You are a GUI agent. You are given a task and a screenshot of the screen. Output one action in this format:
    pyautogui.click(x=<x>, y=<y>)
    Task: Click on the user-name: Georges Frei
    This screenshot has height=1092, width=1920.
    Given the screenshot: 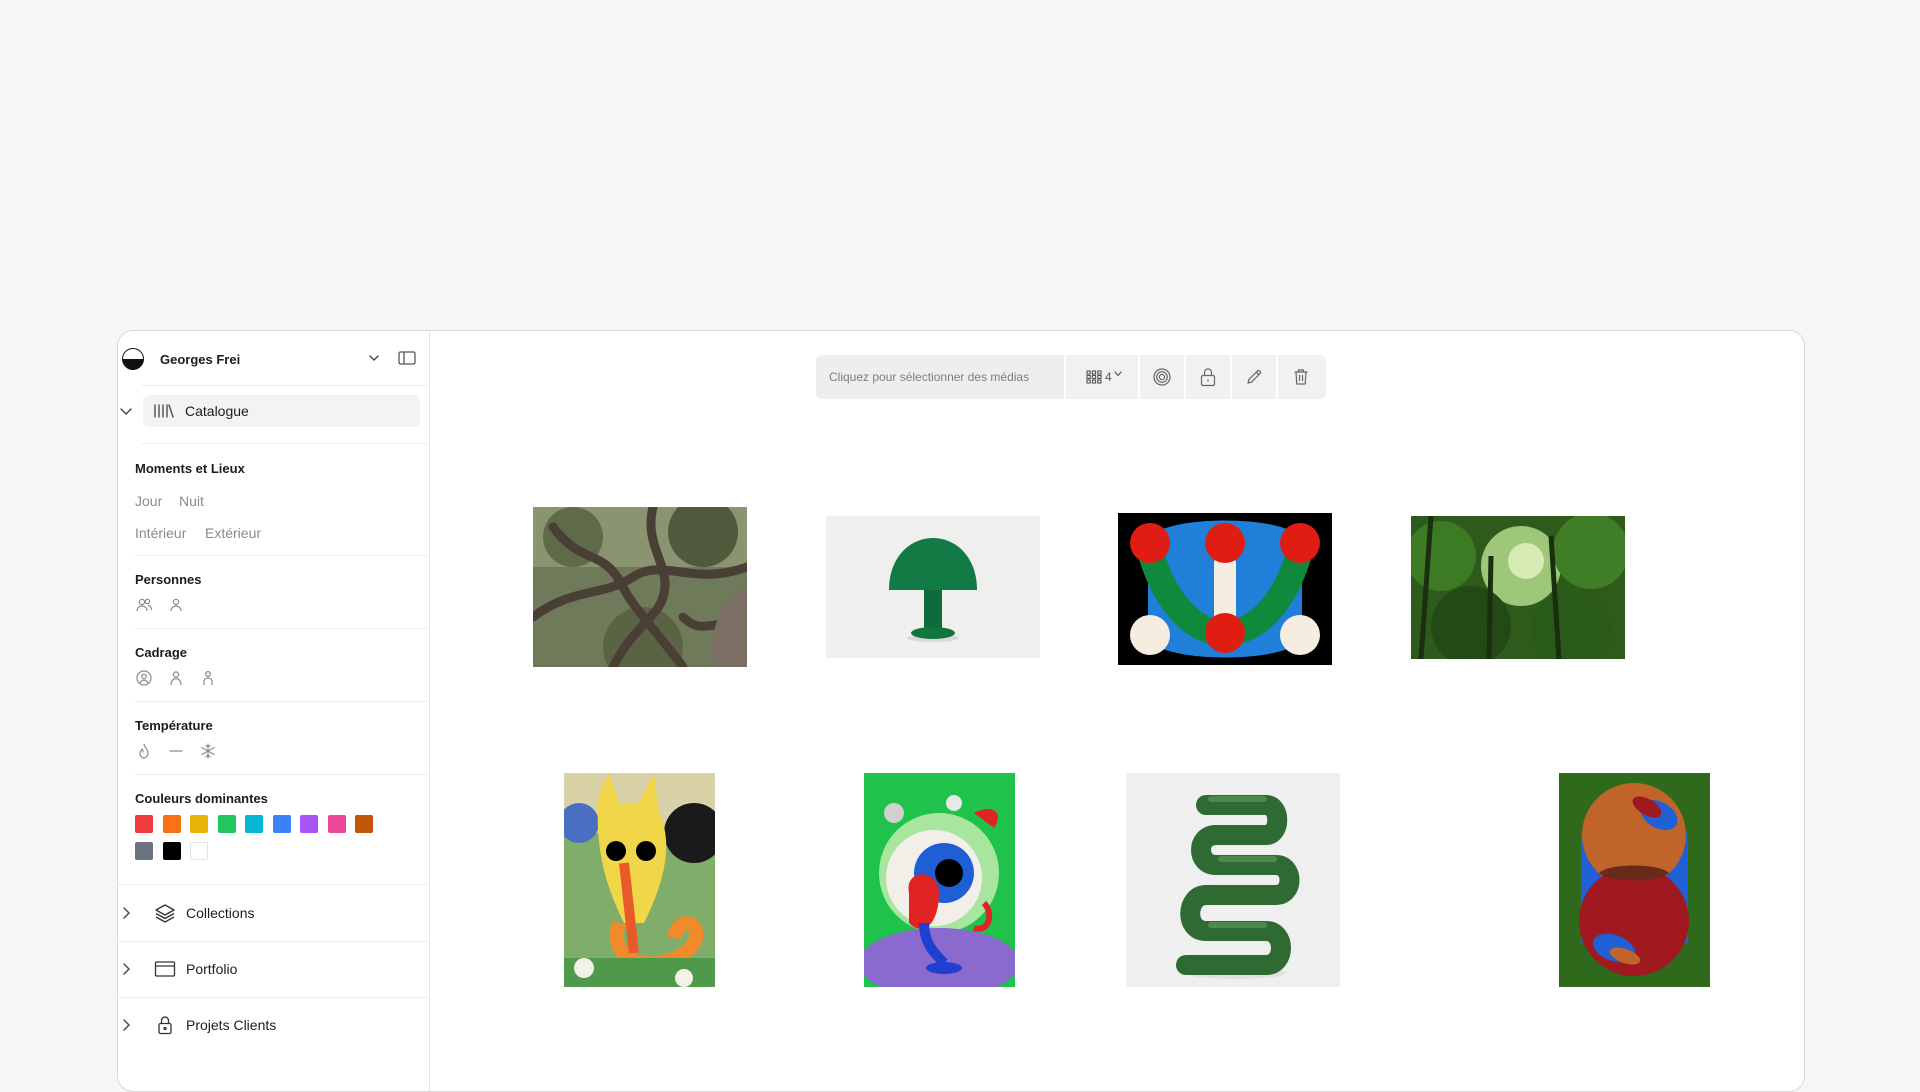 What is the action you would take?
    pyautogui.click(x=200, y=359)
    